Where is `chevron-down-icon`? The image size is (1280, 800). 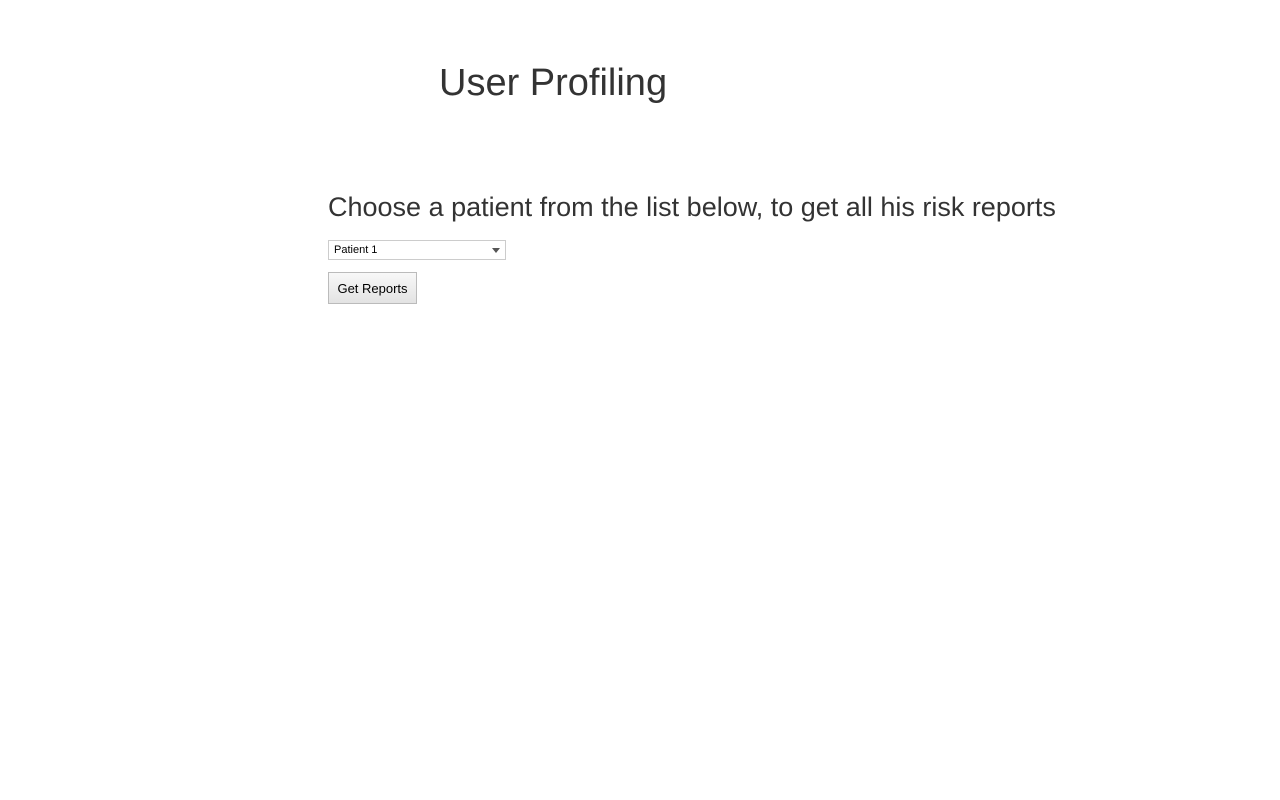 chevron-down-icon is located at coordinates (496, 250).